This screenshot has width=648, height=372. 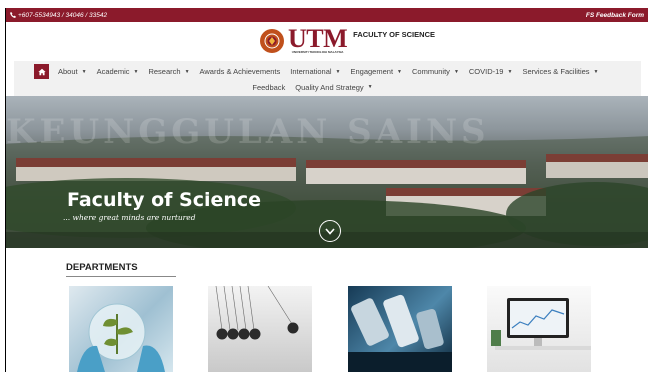 I want to click on nav-item-label: Quality And Strategy, so click(x=329, y=87).